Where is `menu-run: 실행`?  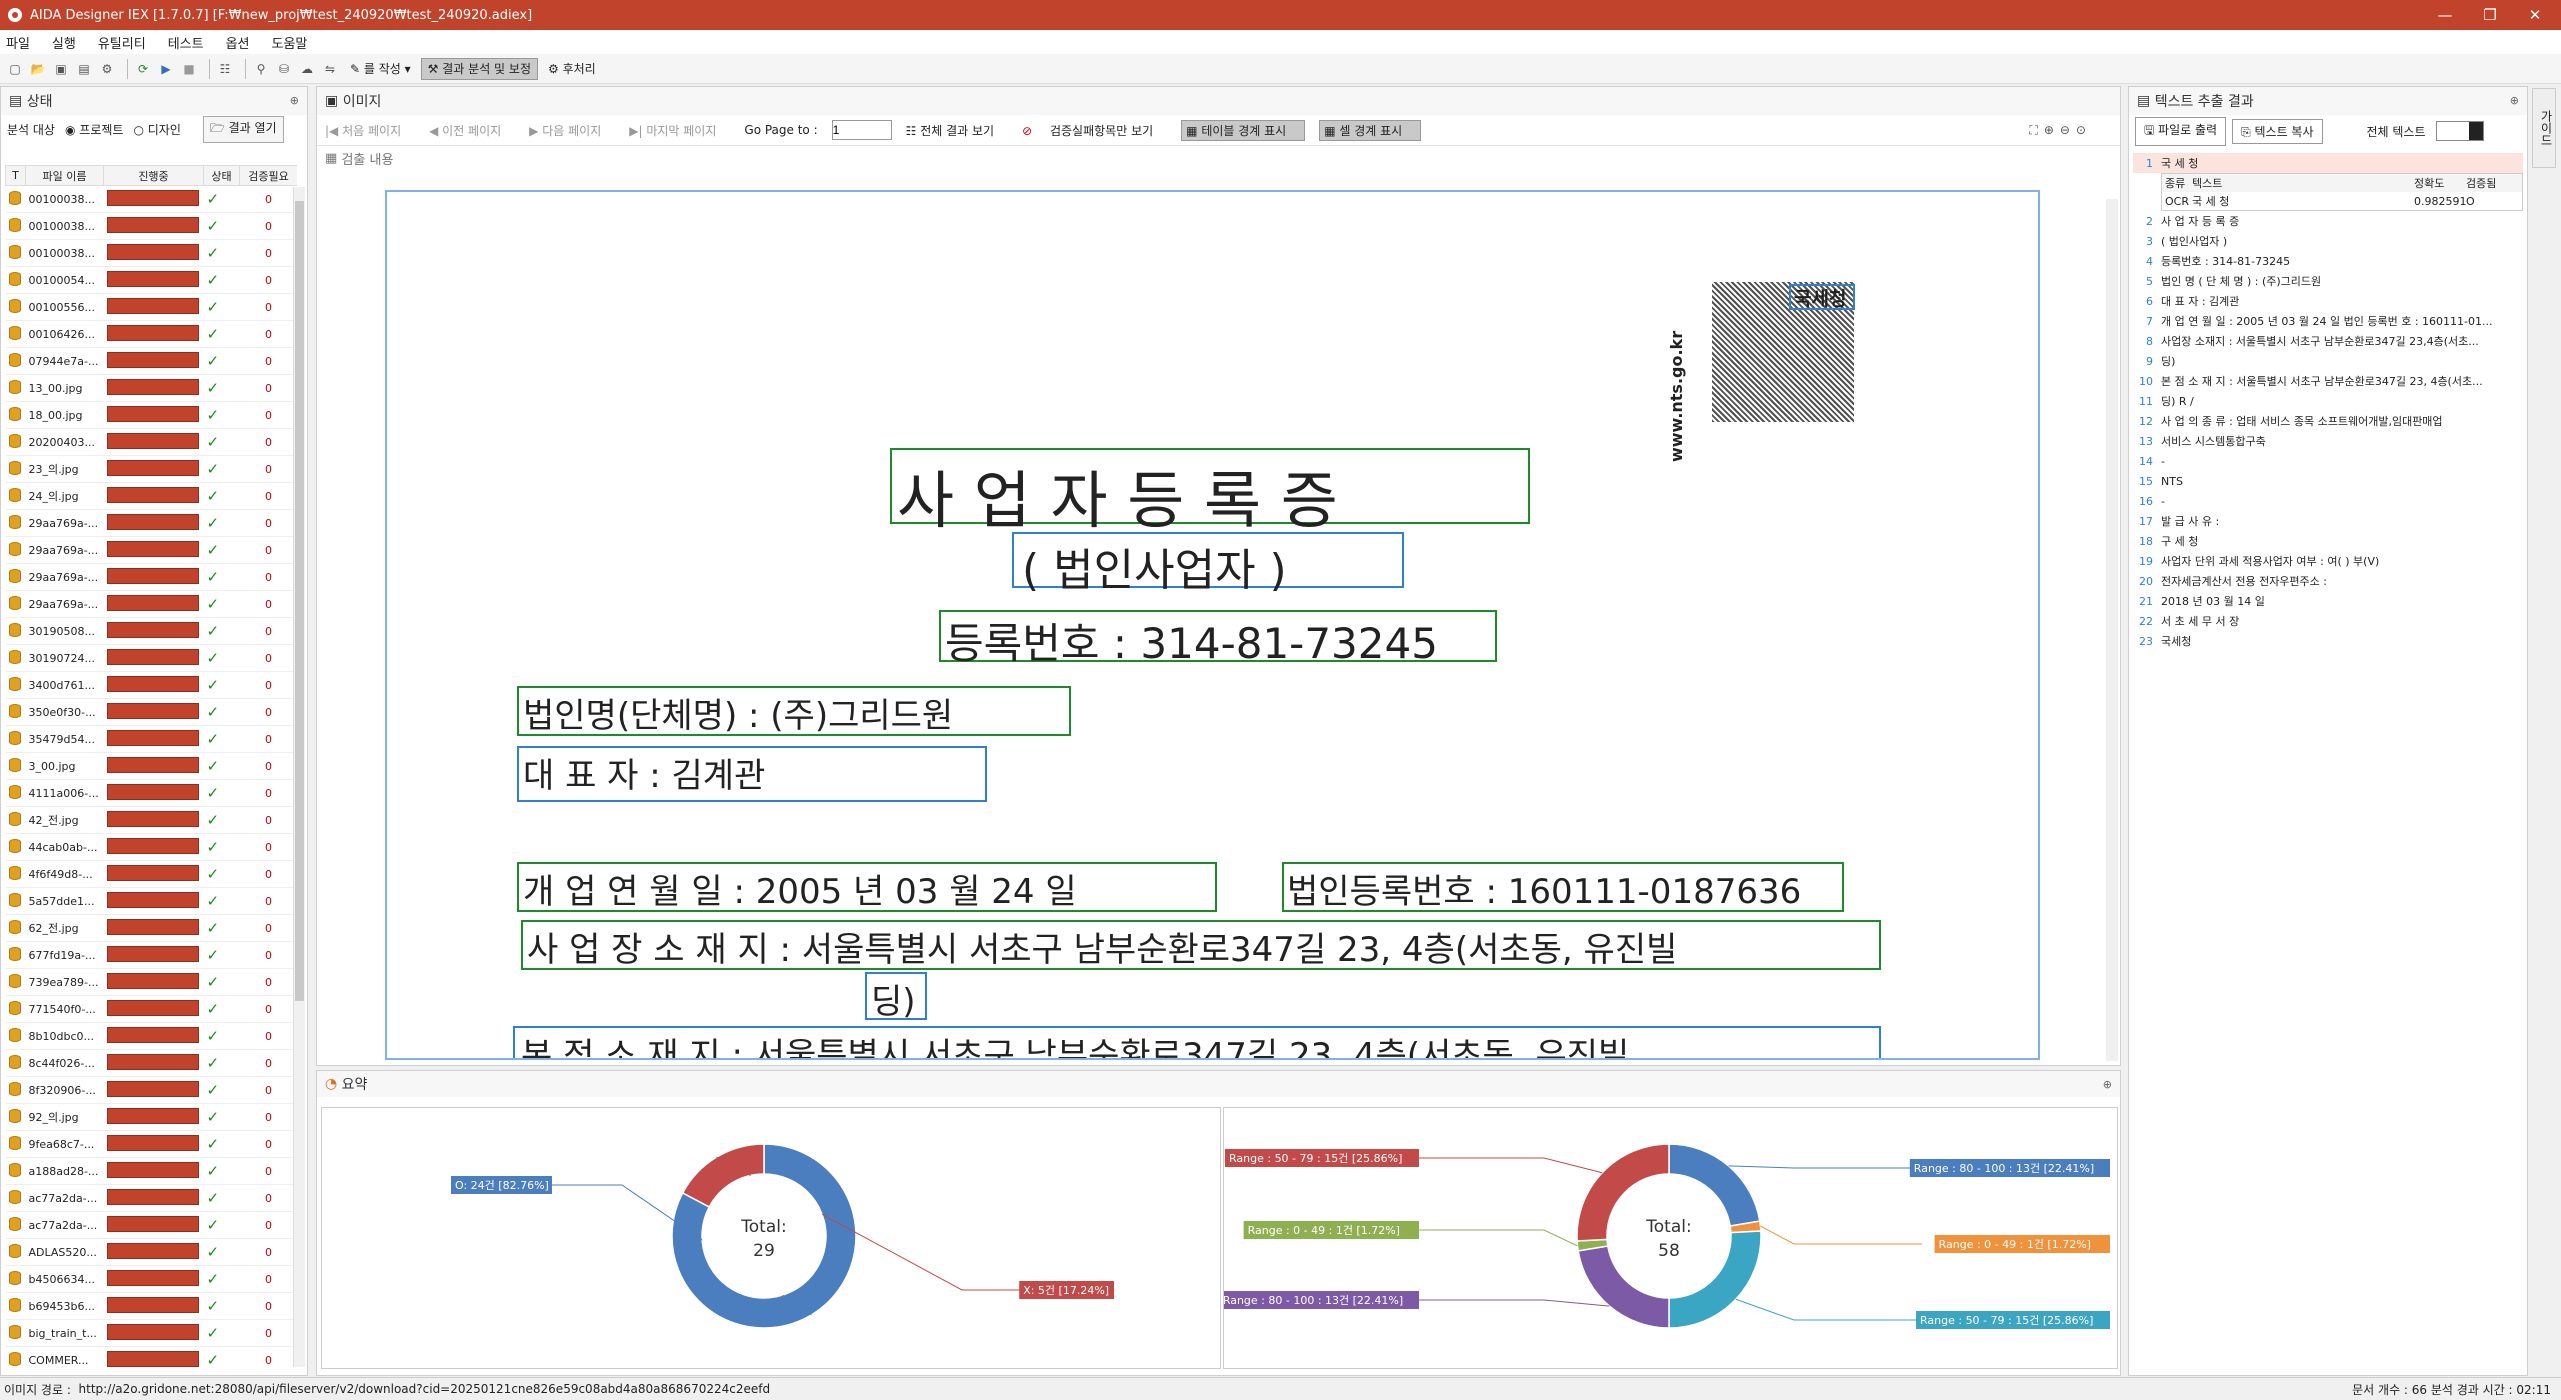 menu-run: 실행 is located at coordinates (64, 42).